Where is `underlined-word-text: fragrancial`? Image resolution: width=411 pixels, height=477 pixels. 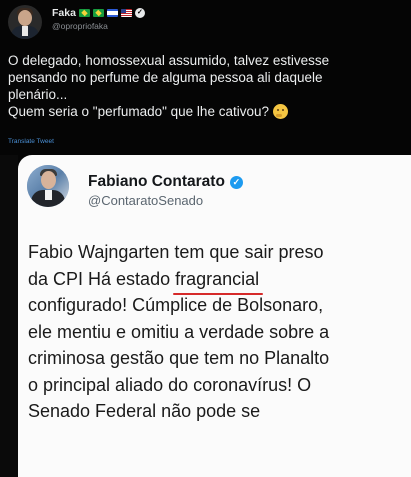 underlined-word-text: fragrancial is located at coordinates (217, 278).